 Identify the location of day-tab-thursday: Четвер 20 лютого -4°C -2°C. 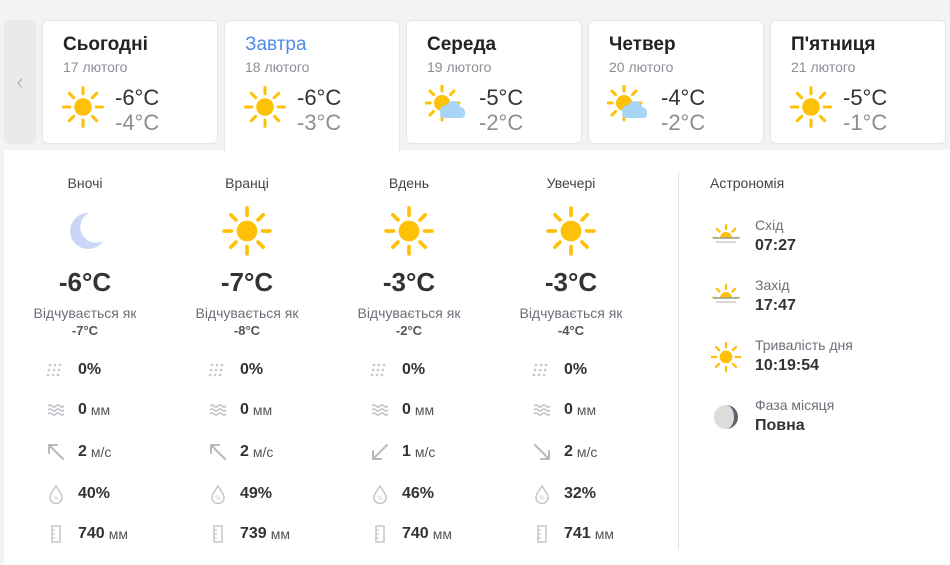
(676, 82).